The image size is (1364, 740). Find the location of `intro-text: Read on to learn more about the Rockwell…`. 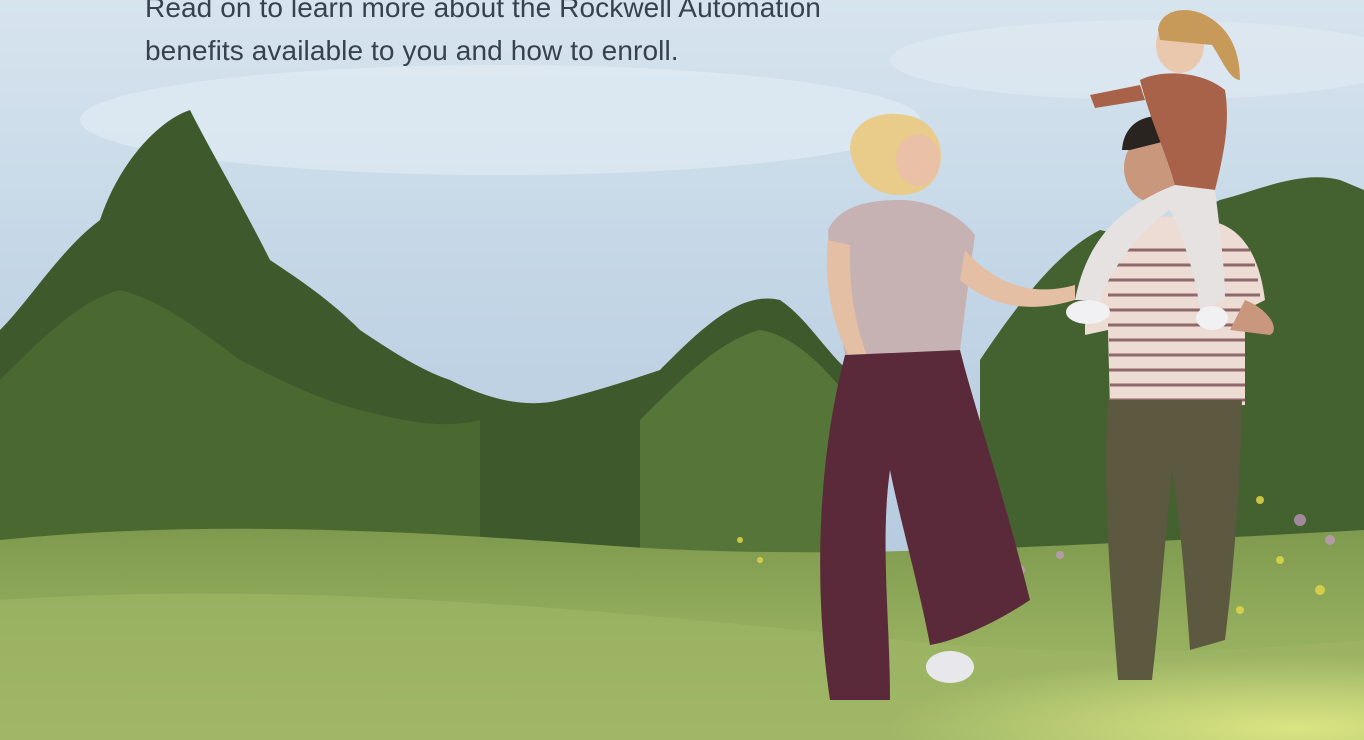

intro-text: Read on to learn more about the Rockwell… is located at coordinates (535, 36).